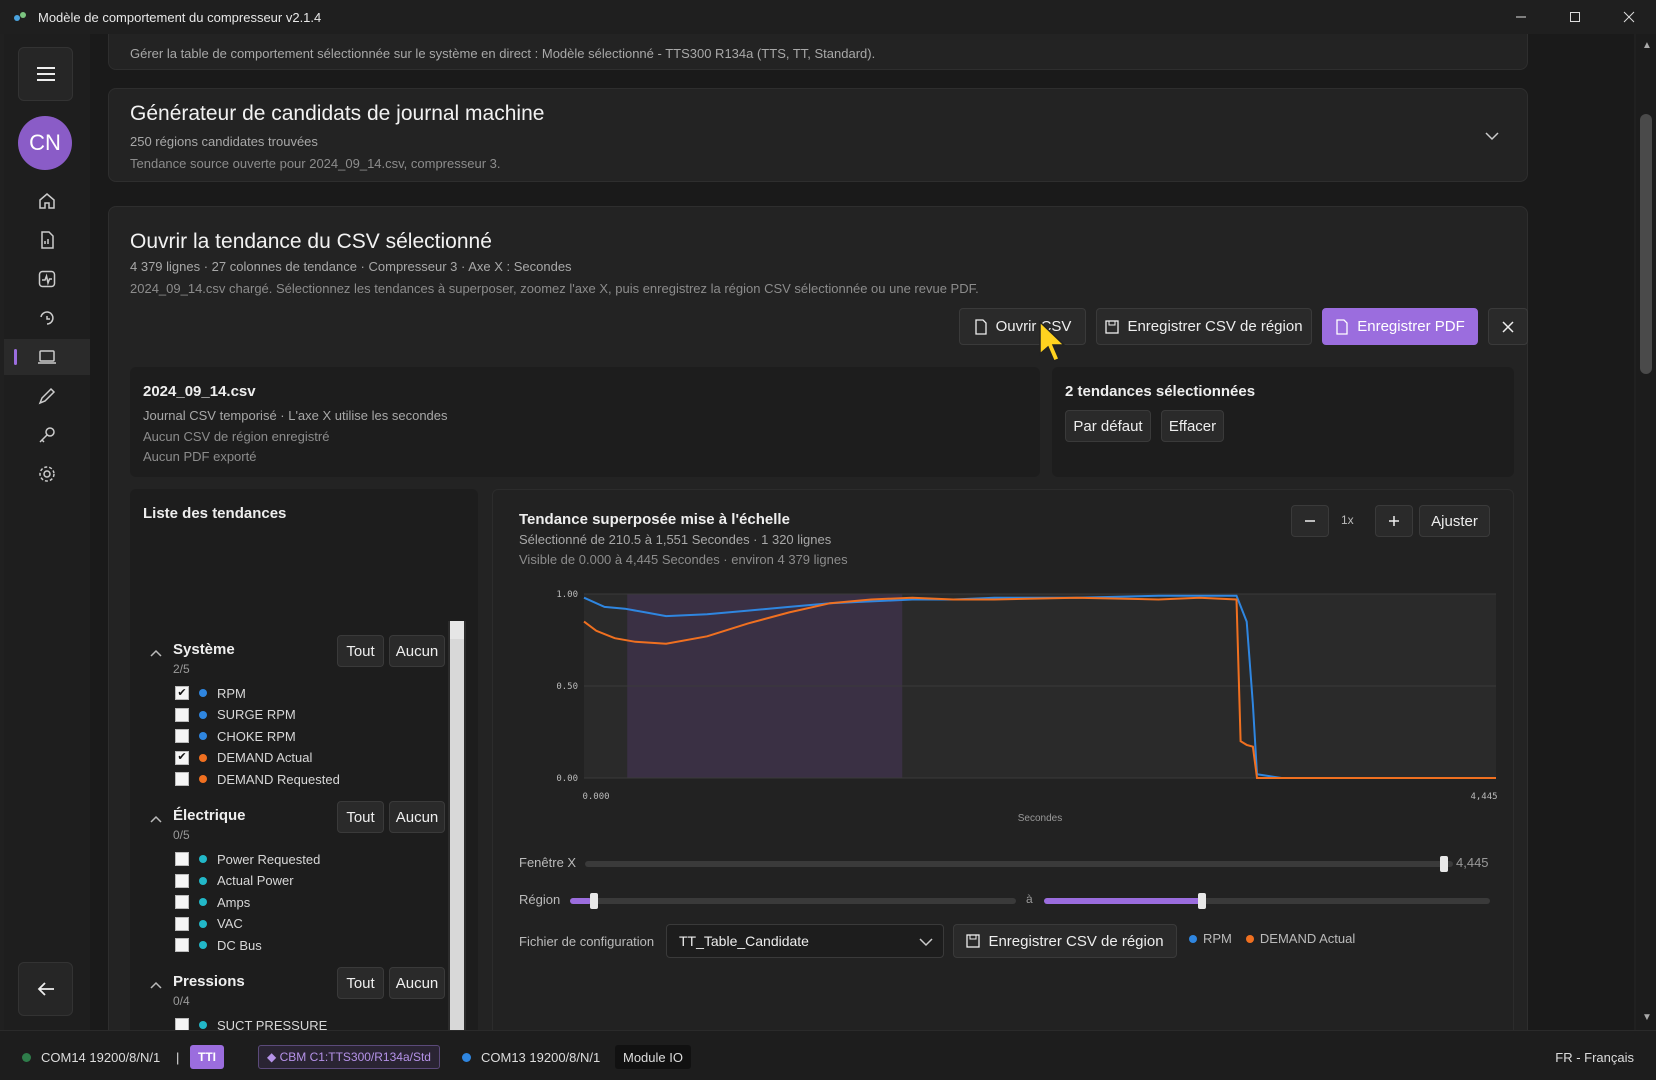 The image size is (1656, 1080). I want to click on region-start-thumb, so click(594, 901).